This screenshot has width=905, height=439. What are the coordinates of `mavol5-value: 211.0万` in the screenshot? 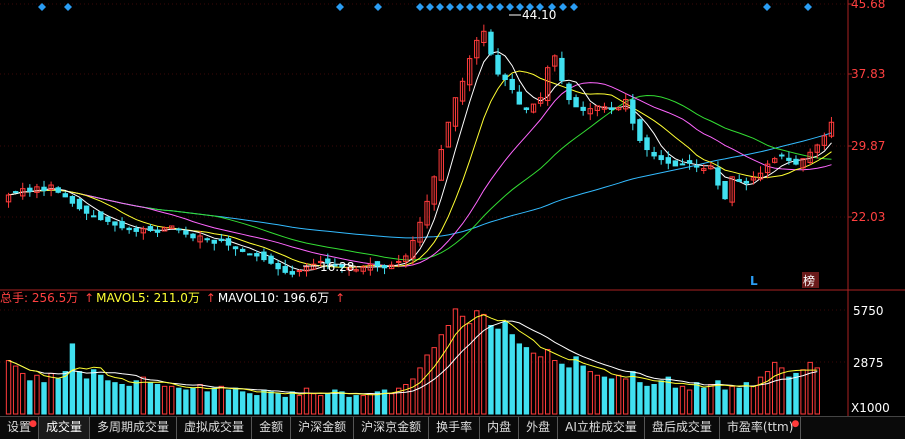 It's located at (176, 298).